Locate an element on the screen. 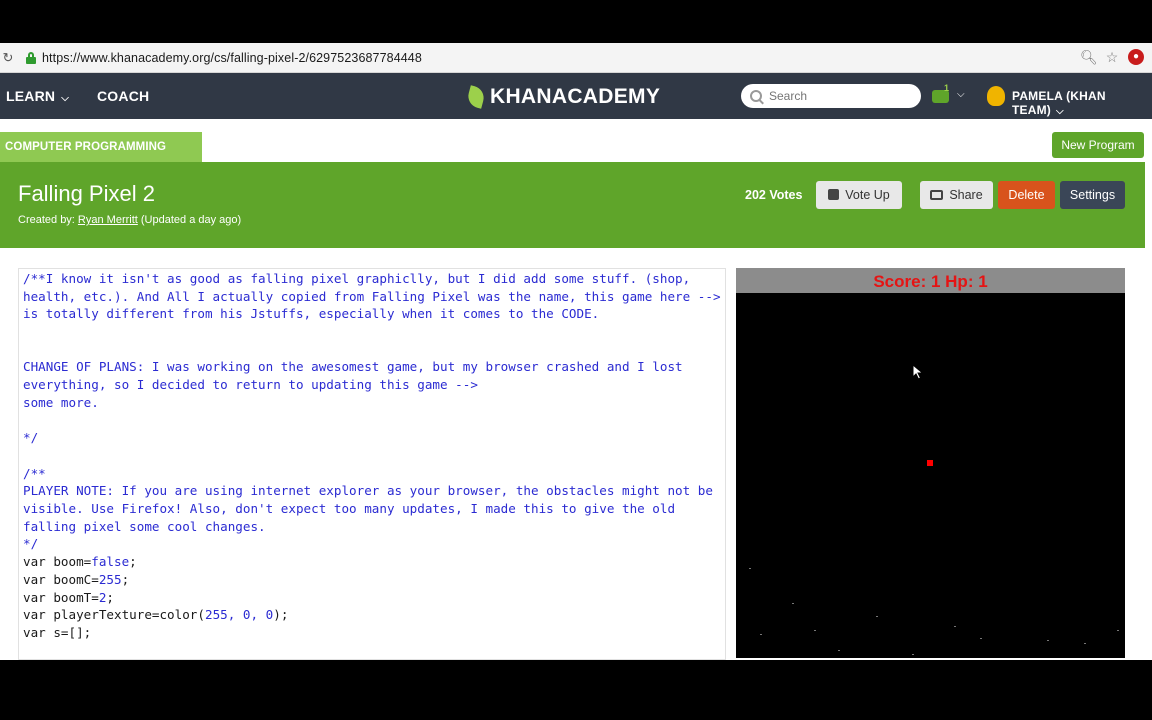  bookmark-star-icon: ☆ is located at coordinates (1112, 57).